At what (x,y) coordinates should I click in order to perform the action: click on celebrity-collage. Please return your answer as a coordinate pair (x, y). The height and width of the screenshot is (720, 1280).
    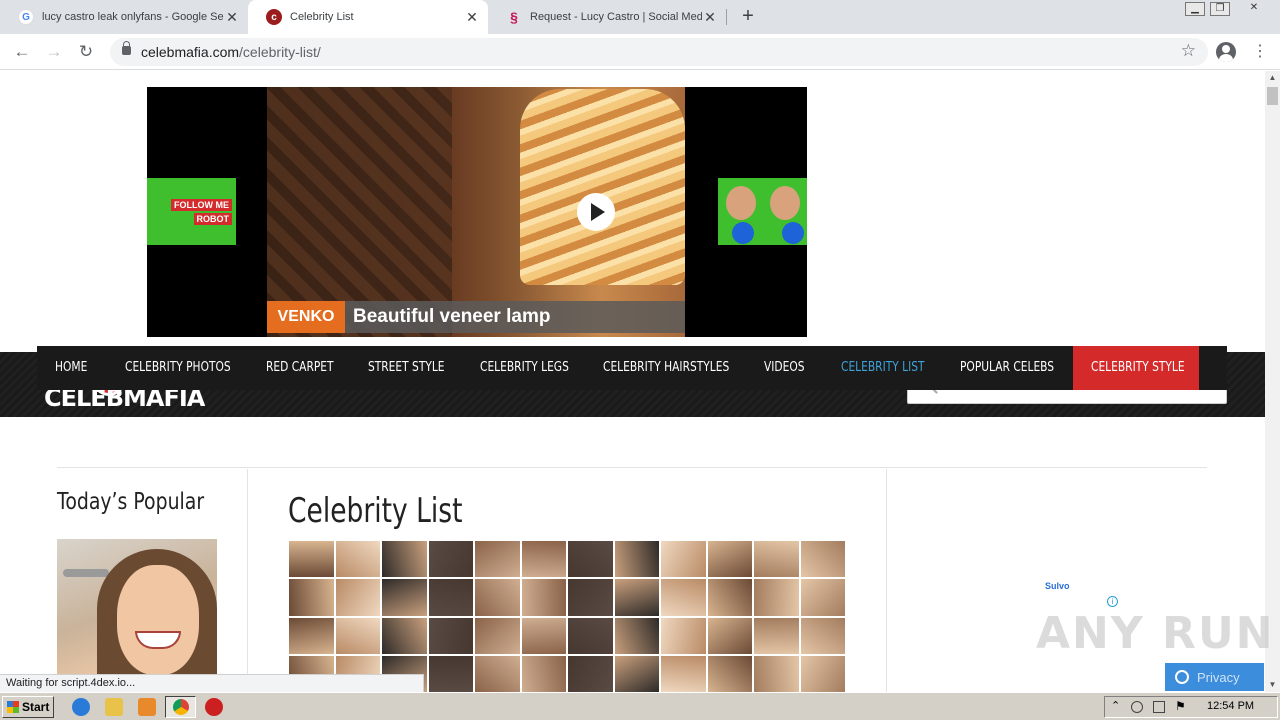
    Looking at the image, I should click on (567, 616).